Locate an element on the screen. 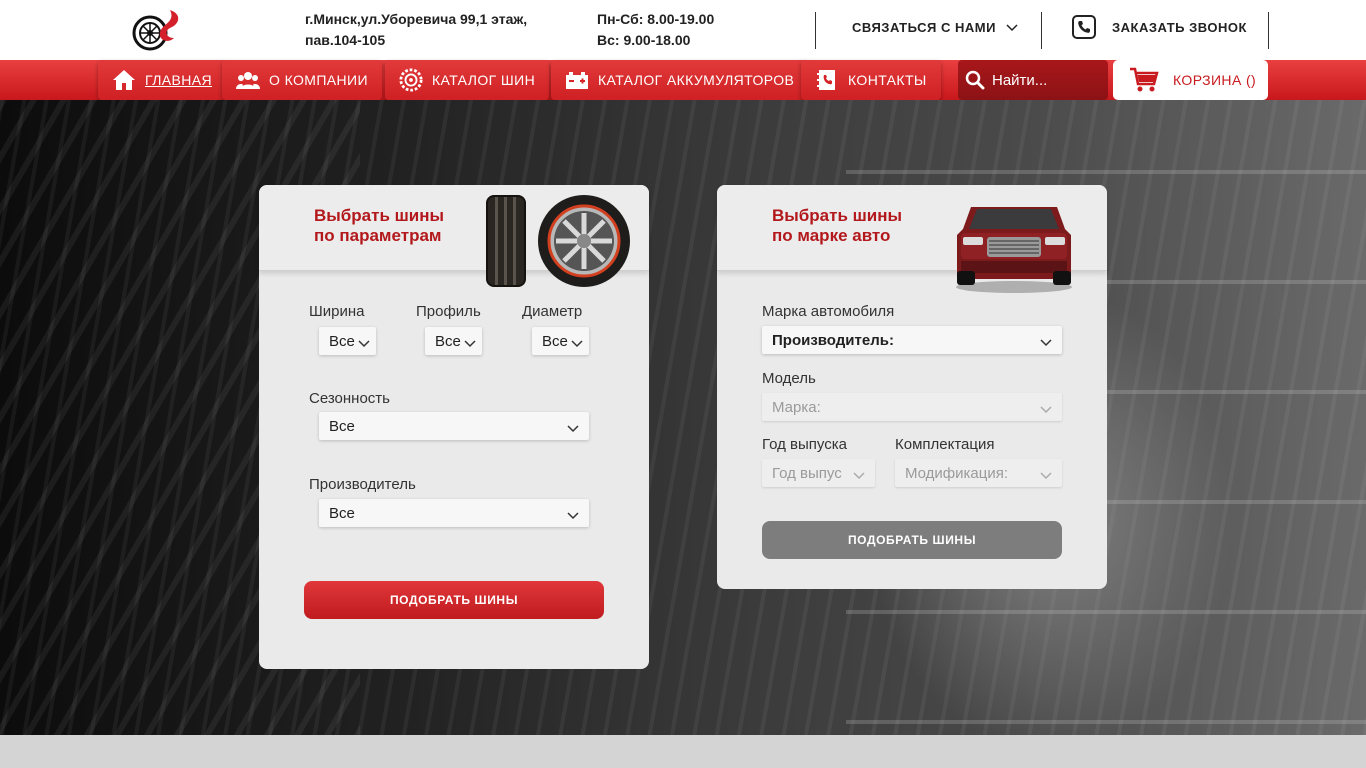  diameter-label: Диаметр is located at coordinates (552, 311).